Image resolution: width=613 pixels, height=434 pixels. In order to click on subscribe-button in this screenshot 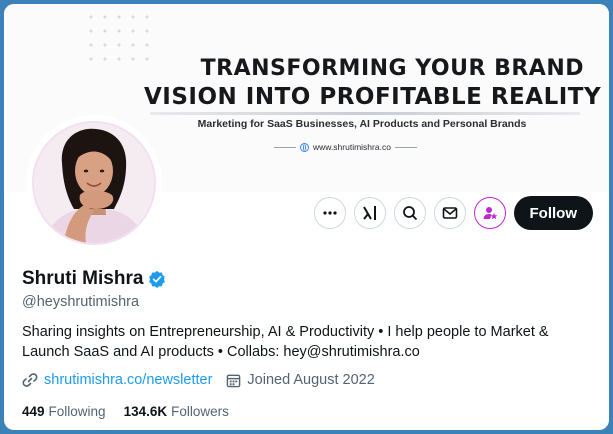, I will do `click(489, 213)`.